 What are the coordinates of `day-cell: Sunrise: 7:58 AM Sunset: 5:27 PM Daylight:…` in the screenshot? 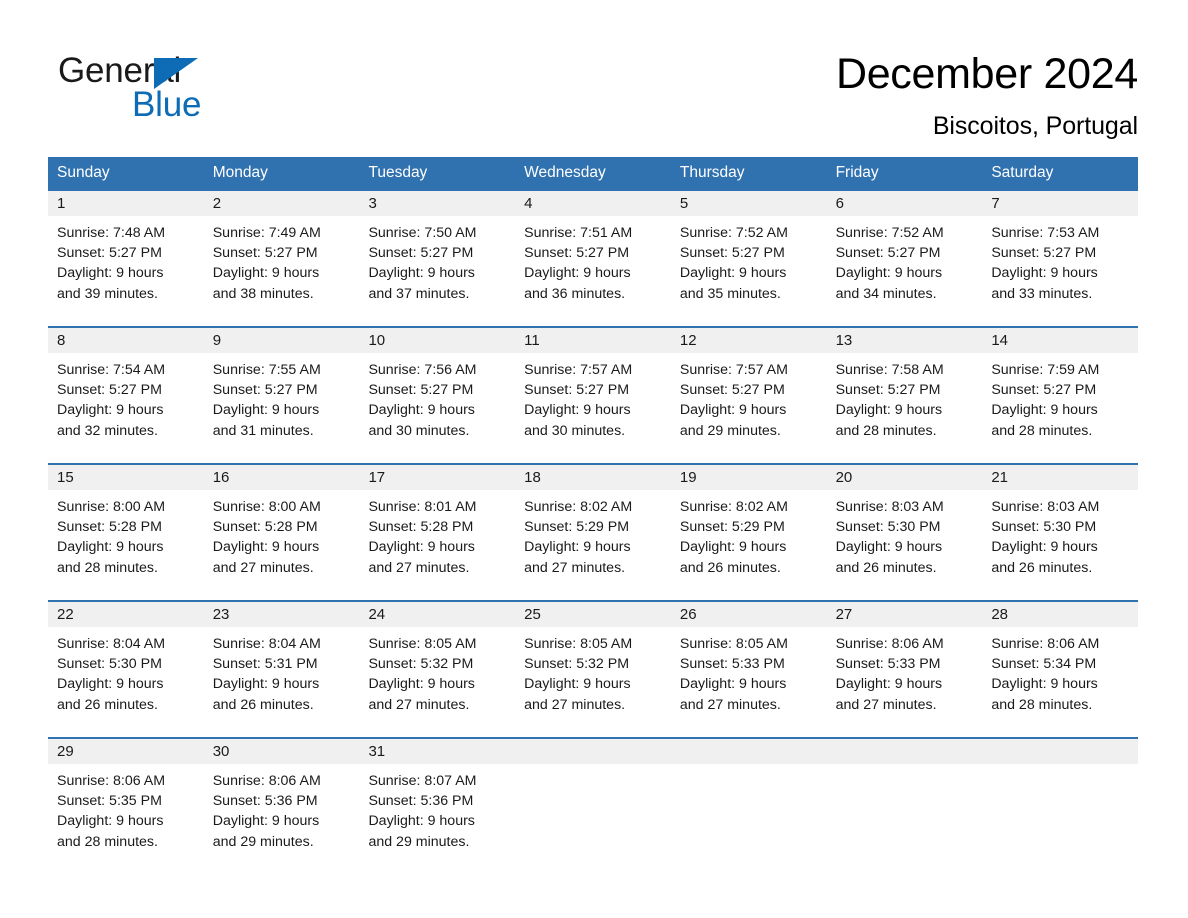 It's located at (905, 403).